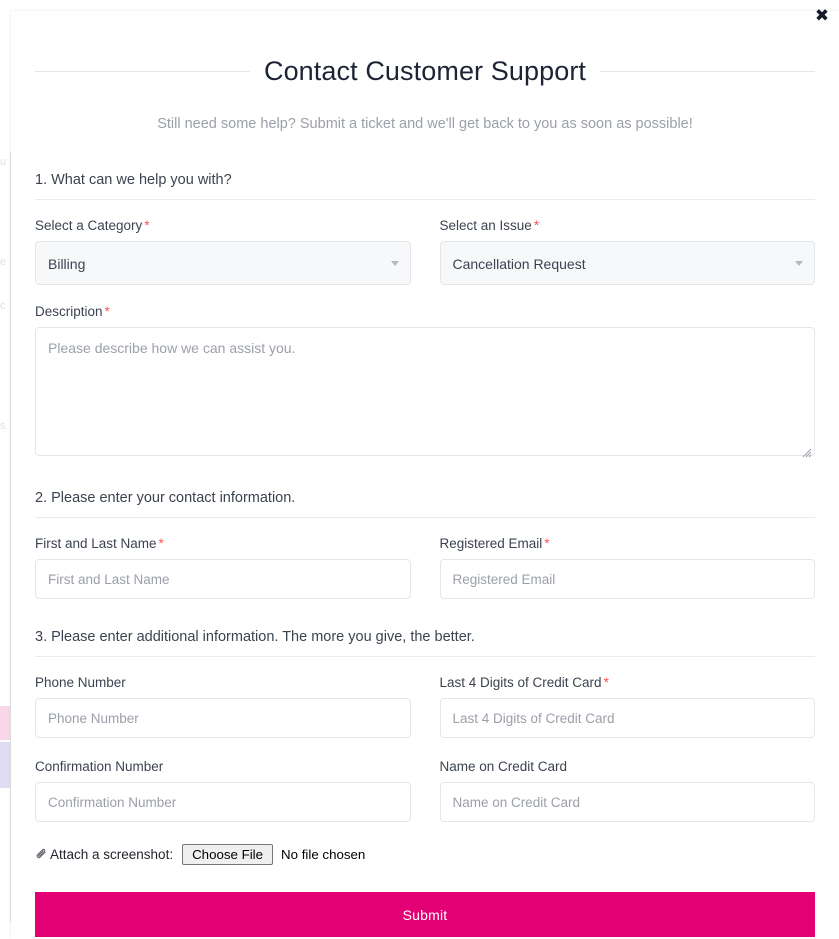  What do you see at coordinates (627, 802) in the screenshot?
I see `card-name-input` at bounding box center [627, 802].